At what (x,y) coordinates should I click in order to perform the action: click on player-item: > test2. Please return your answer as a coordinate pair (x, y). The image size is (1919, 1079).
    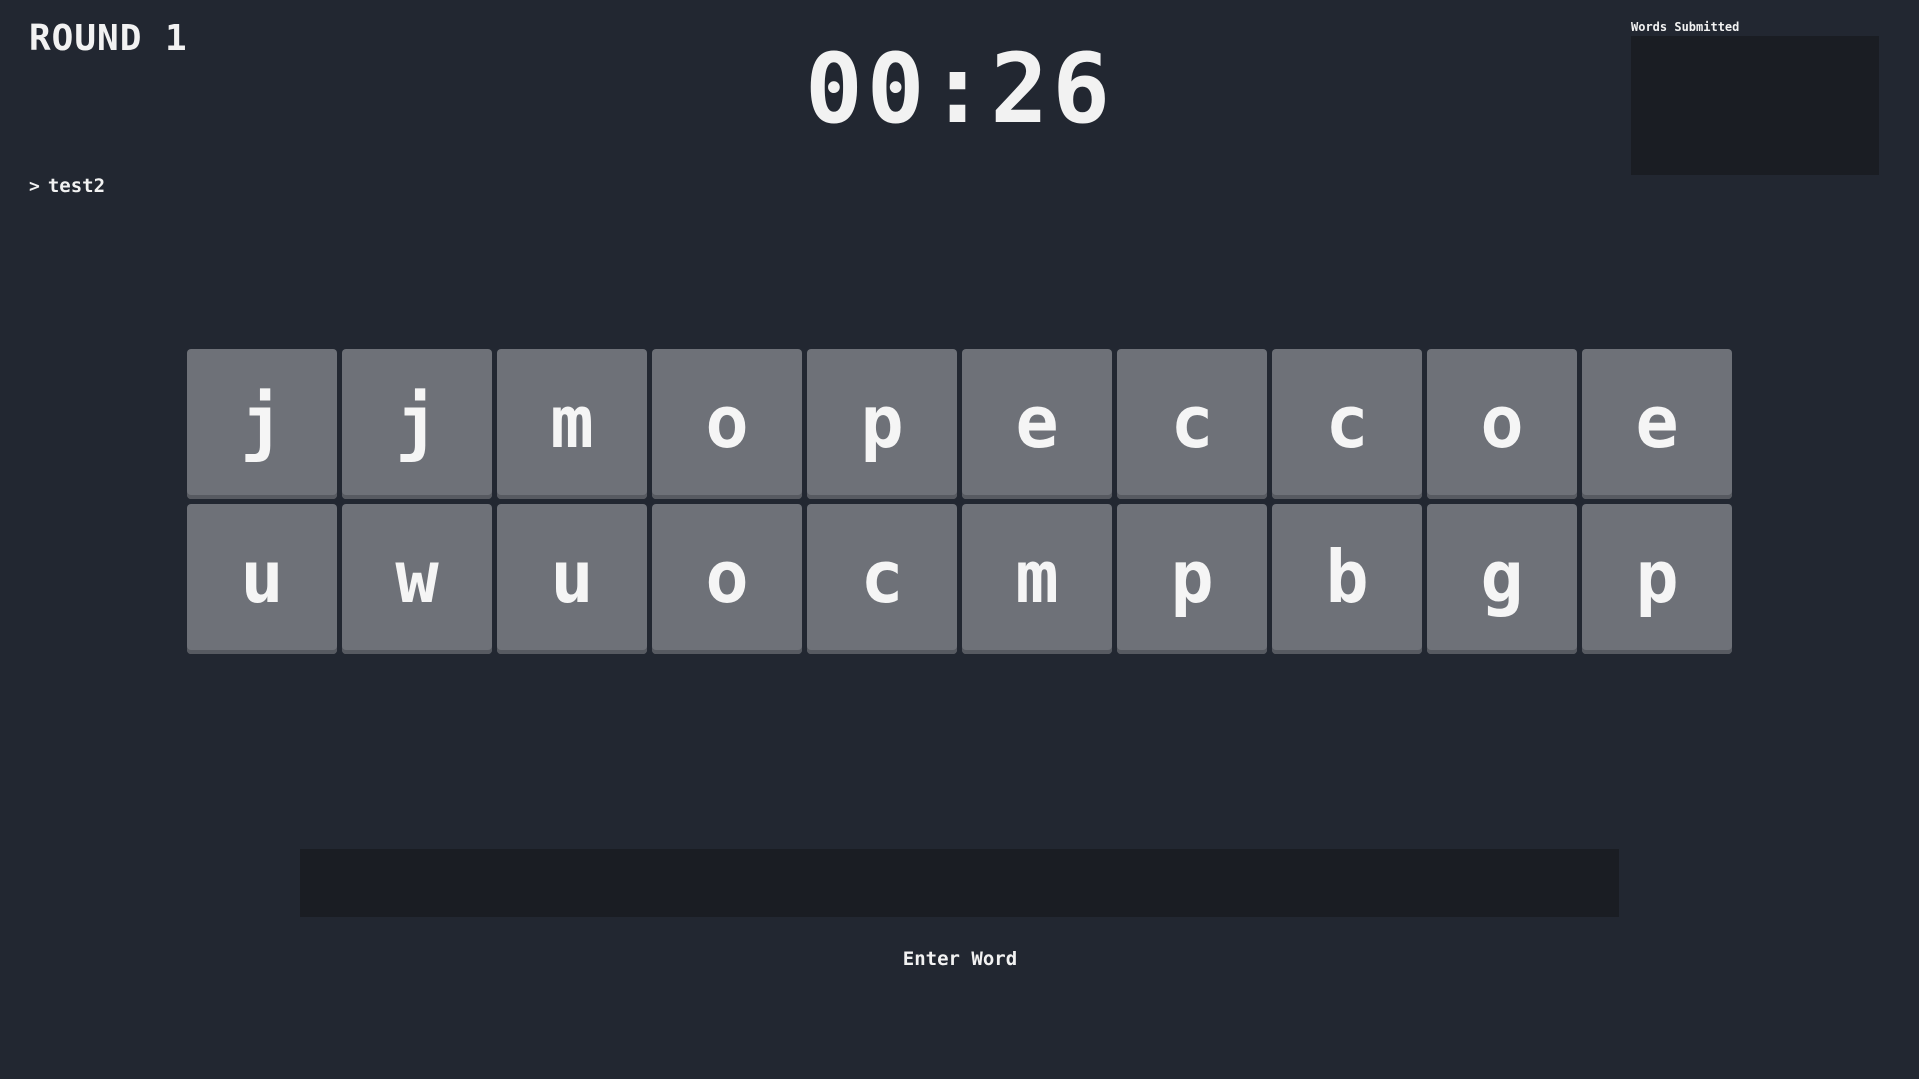
    Looking at the image, I should click on (67, 186).